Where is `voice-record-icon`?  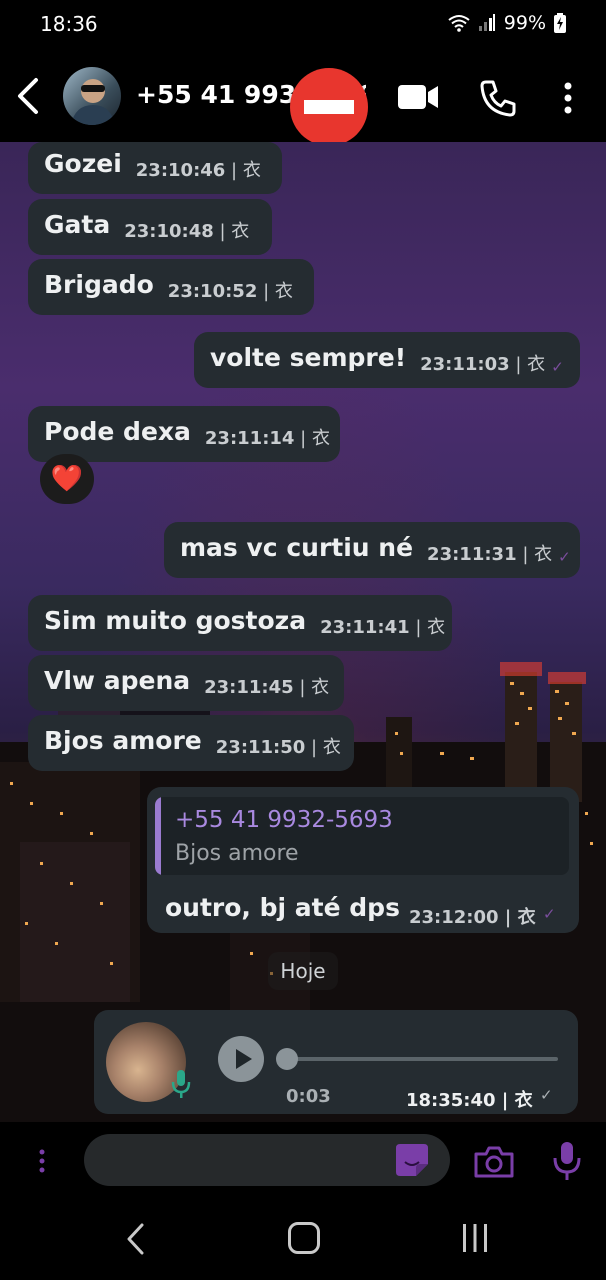
voice-record-icon is located at coordinates (567, 1161).